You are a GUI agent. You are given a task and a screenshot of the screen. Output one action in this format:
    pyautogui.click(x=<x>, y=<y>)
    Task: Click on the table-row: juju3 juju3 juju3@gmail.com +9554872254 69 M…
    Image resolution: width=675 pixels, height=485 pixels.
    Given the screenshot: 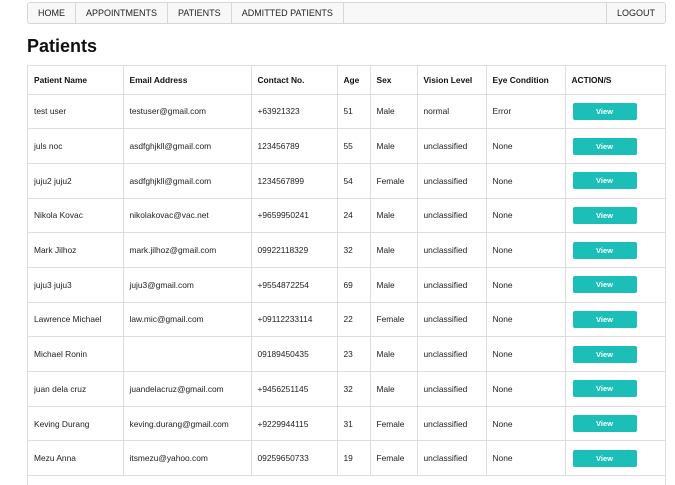 What is the action you would take?
    pyautogui.click(x=346, y=285)
    